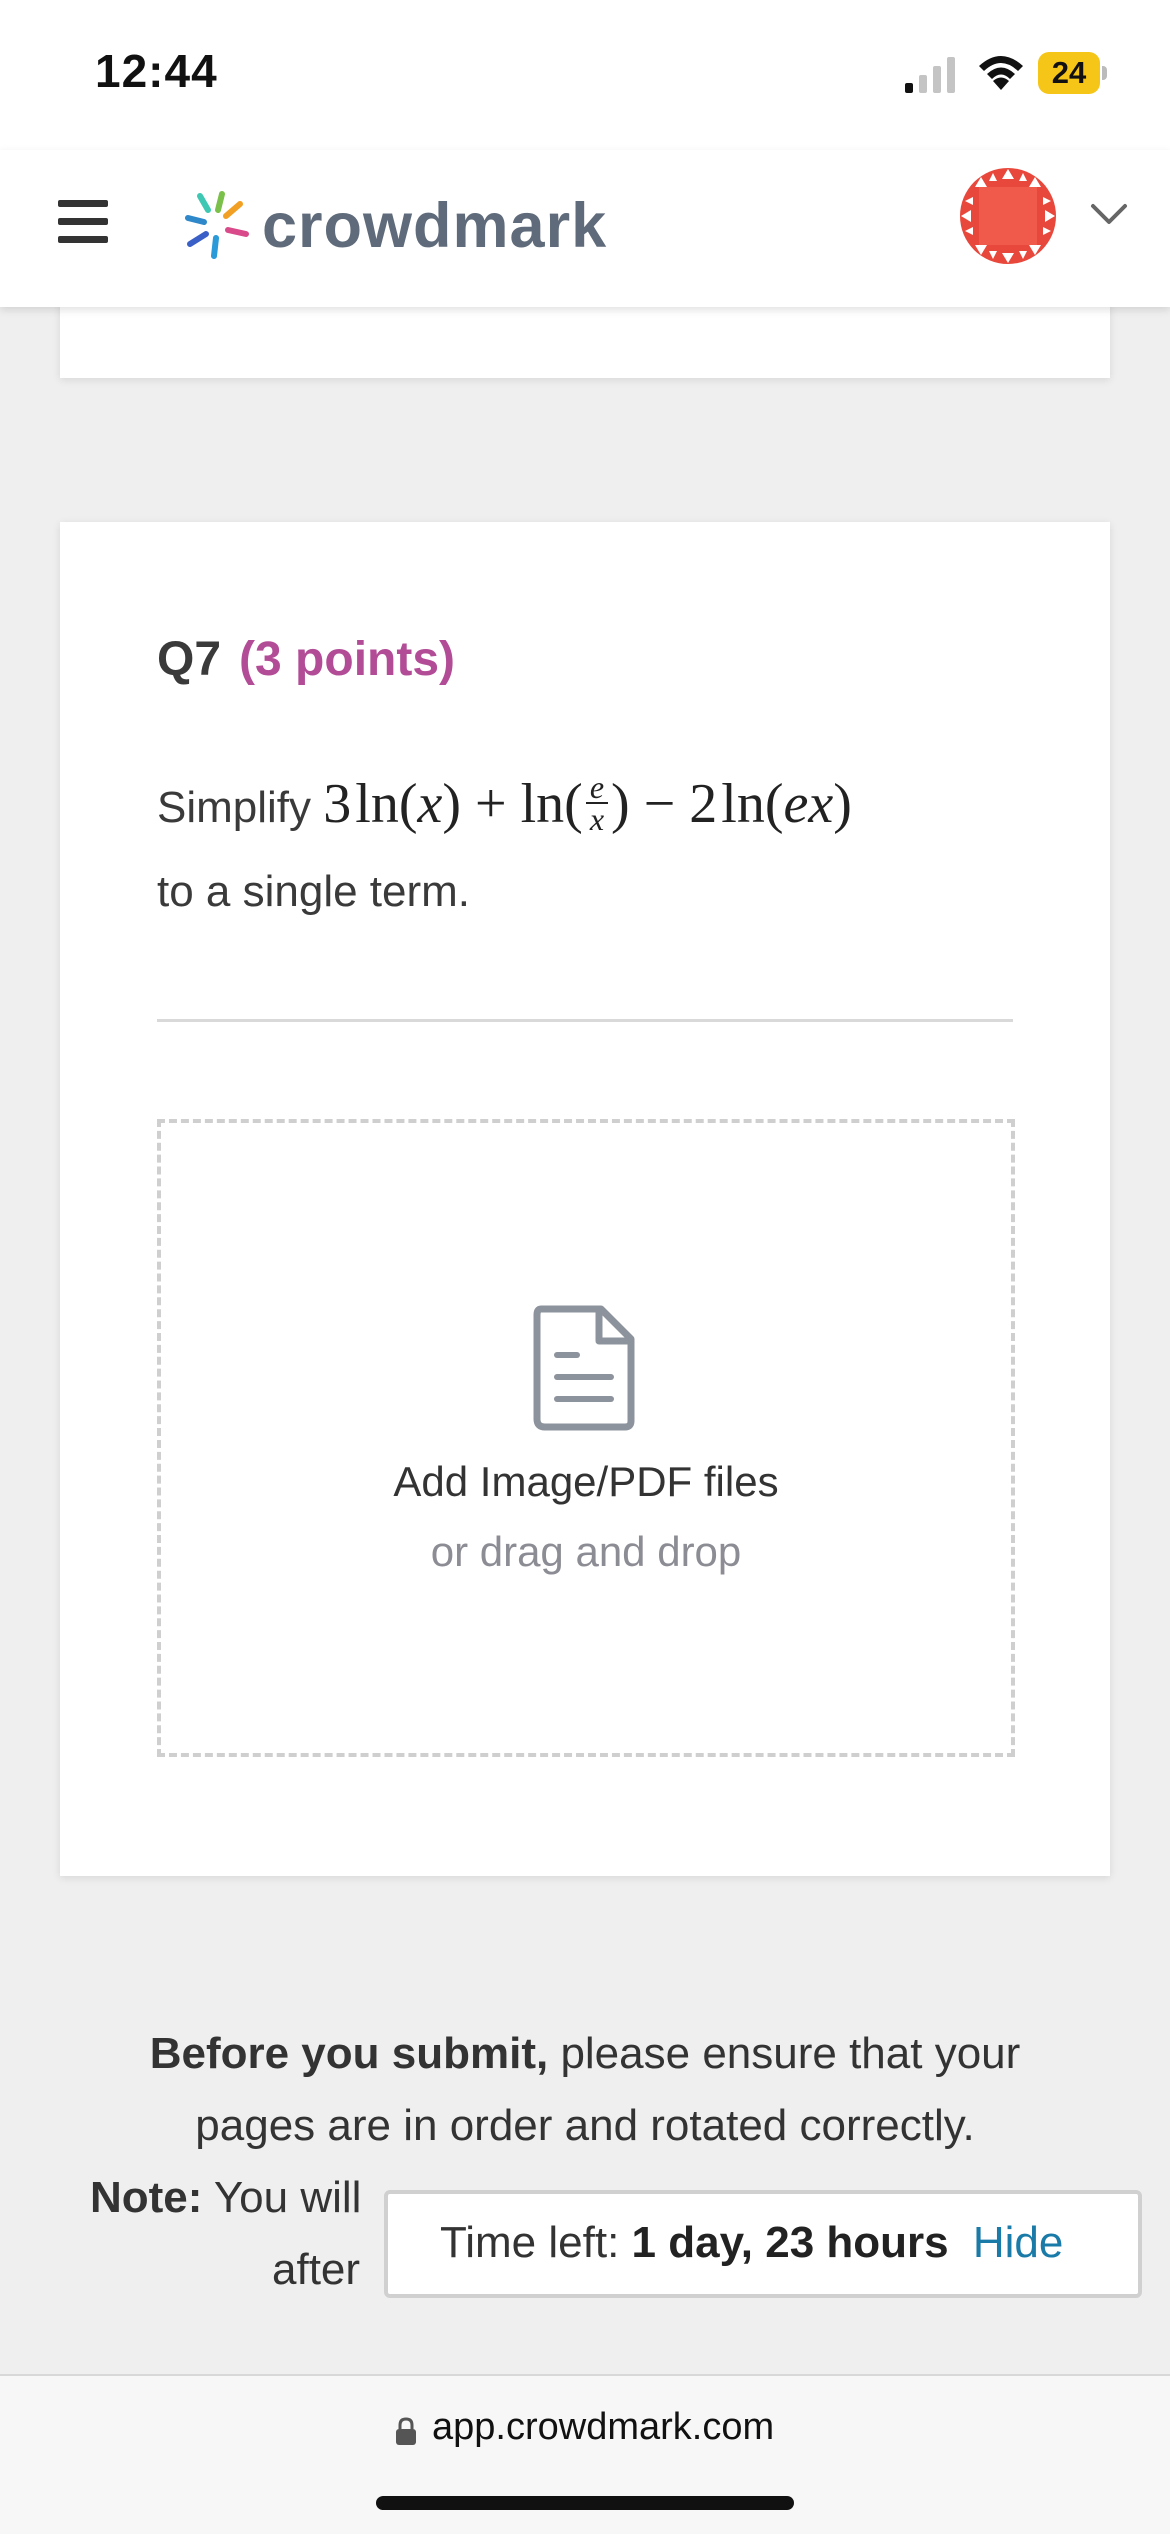 This screenshot has width=1170, height=2534. I want to click on lock-icon, so click(406, 2431).